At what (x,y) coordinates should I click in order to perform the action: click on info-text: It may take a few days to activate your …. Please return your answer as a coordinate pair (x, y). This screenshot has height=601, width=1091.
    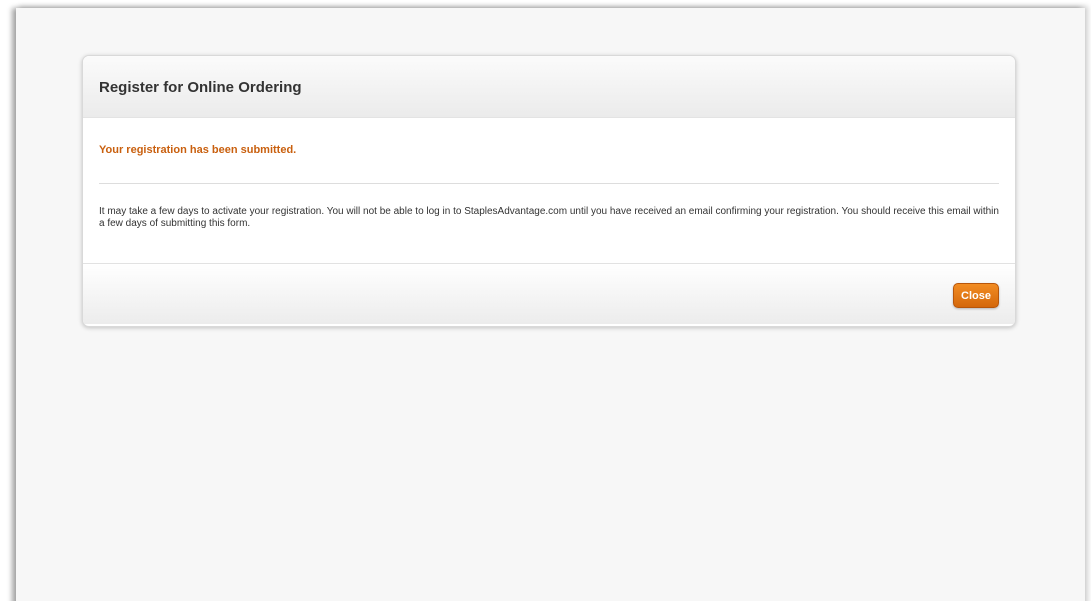
    Looking at the image, I should click on (549, 217).